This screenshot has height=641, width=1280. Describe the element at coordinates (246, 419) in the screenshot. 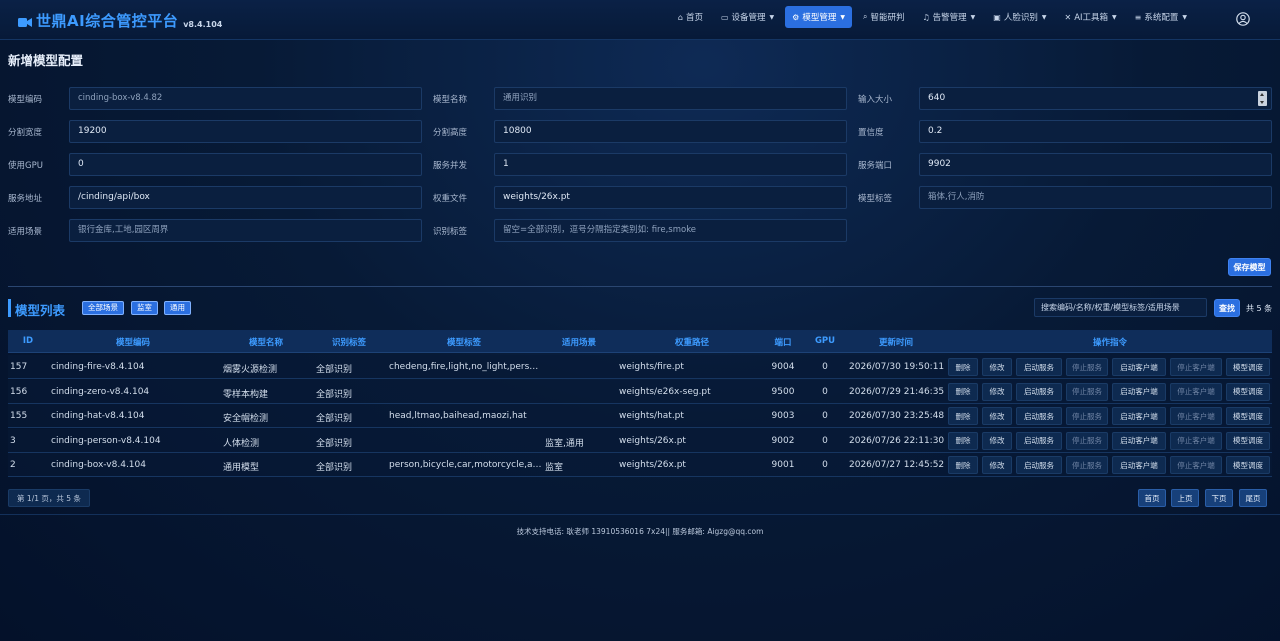

I see `cell-name: 安全帽检测` at that location.